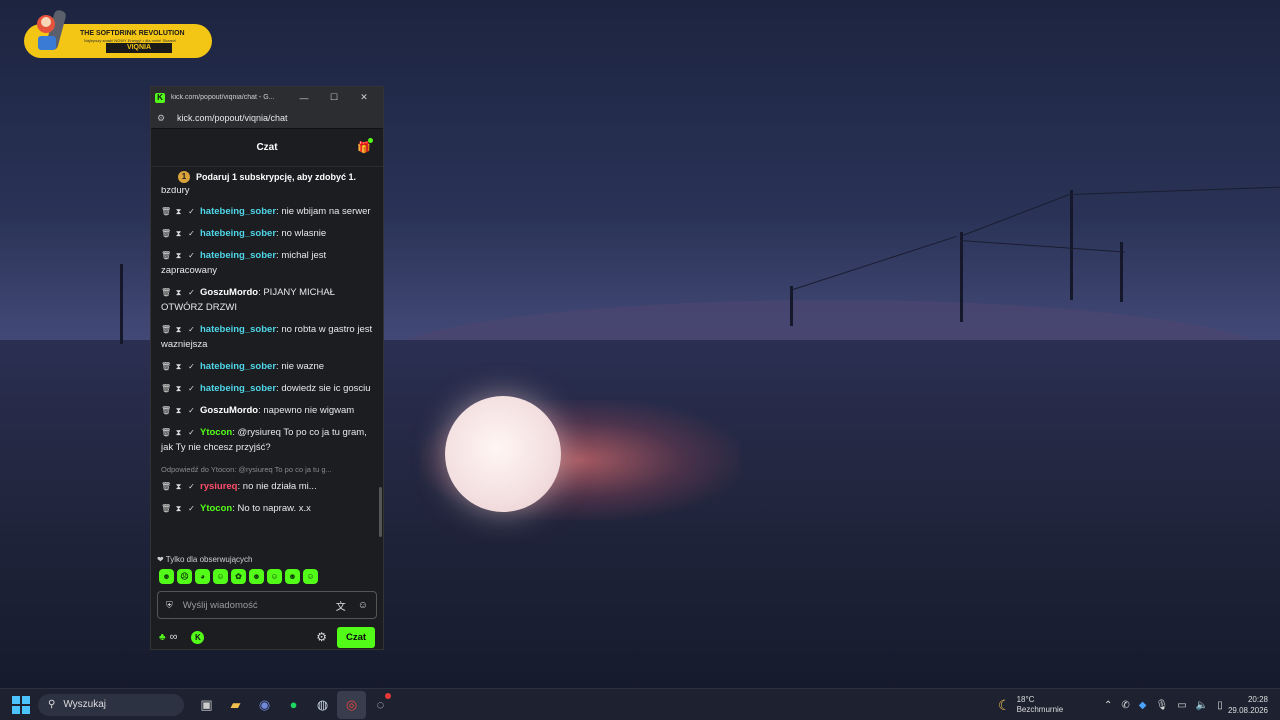  I want to click on address-bar: ⚙ kick.com/popout/viqnia/chat, so click(267, 118).